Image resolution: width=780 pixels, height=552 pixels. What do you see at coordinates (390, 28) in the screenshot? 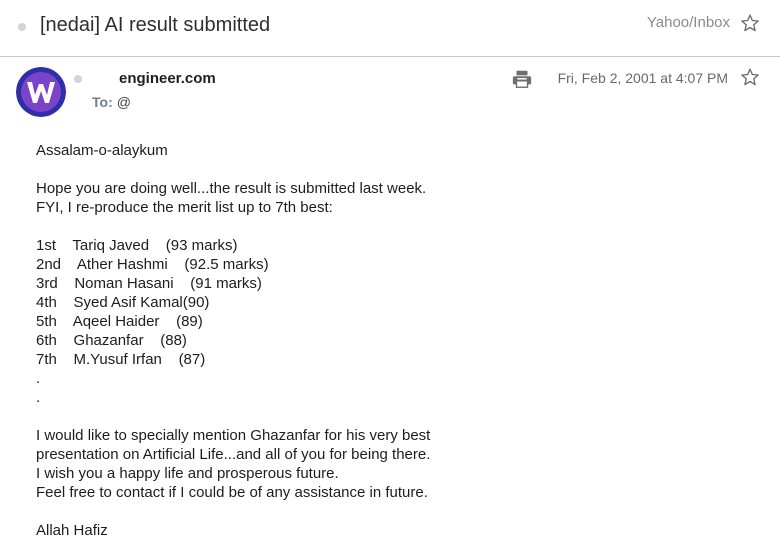
I see `subject-bar: [nedai] AI result submitted Yahoo/Inbox` at bounding box center [390, 28].